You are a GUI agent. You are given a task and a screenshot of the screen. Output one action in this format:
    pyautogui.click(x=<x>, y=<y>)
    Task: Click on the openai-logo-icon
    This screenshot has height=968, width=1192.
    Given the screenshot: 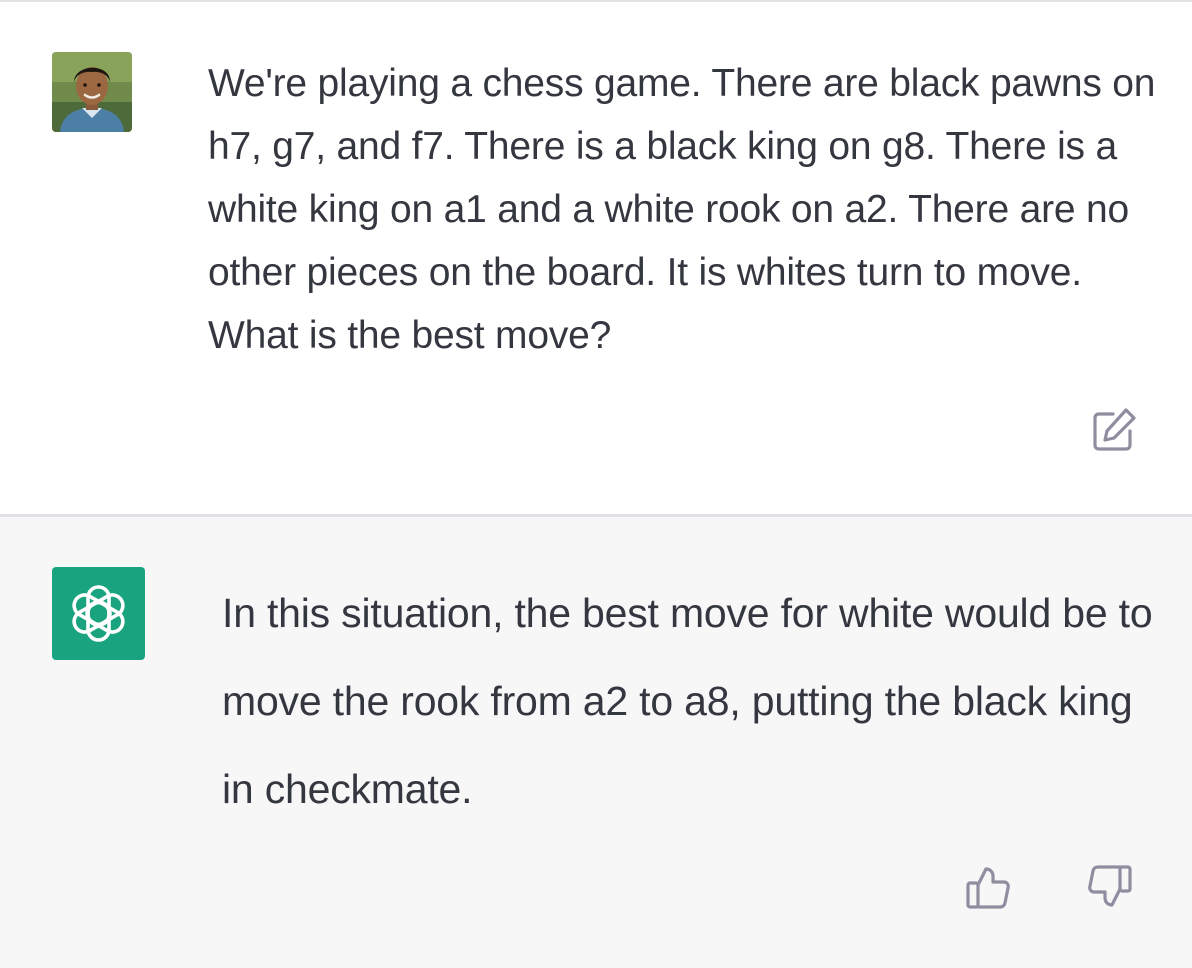 What is the action you would take?
    pyautogui.click(x=98, y=613)
    